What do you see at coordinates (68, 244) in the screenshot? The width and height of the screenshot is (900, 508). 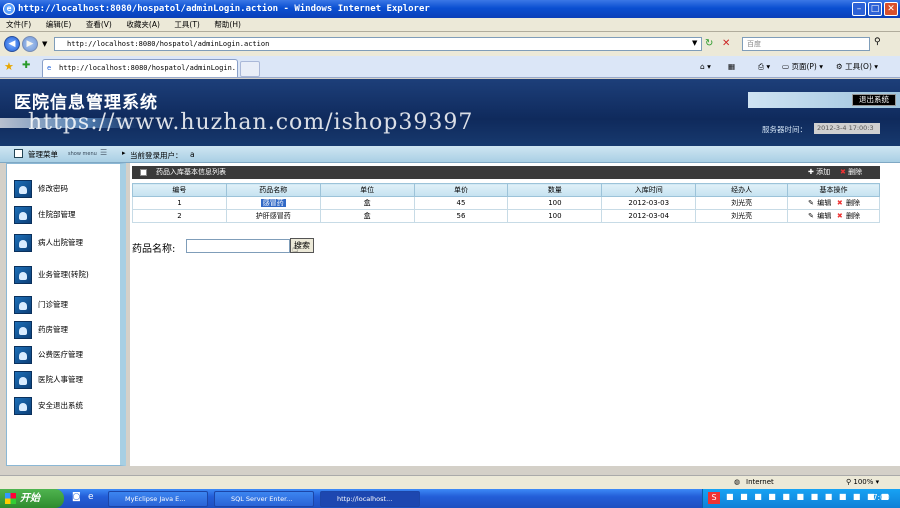 I see `sidebar-item-discharge: 病人出院管理` at bounding box center [68, 244].